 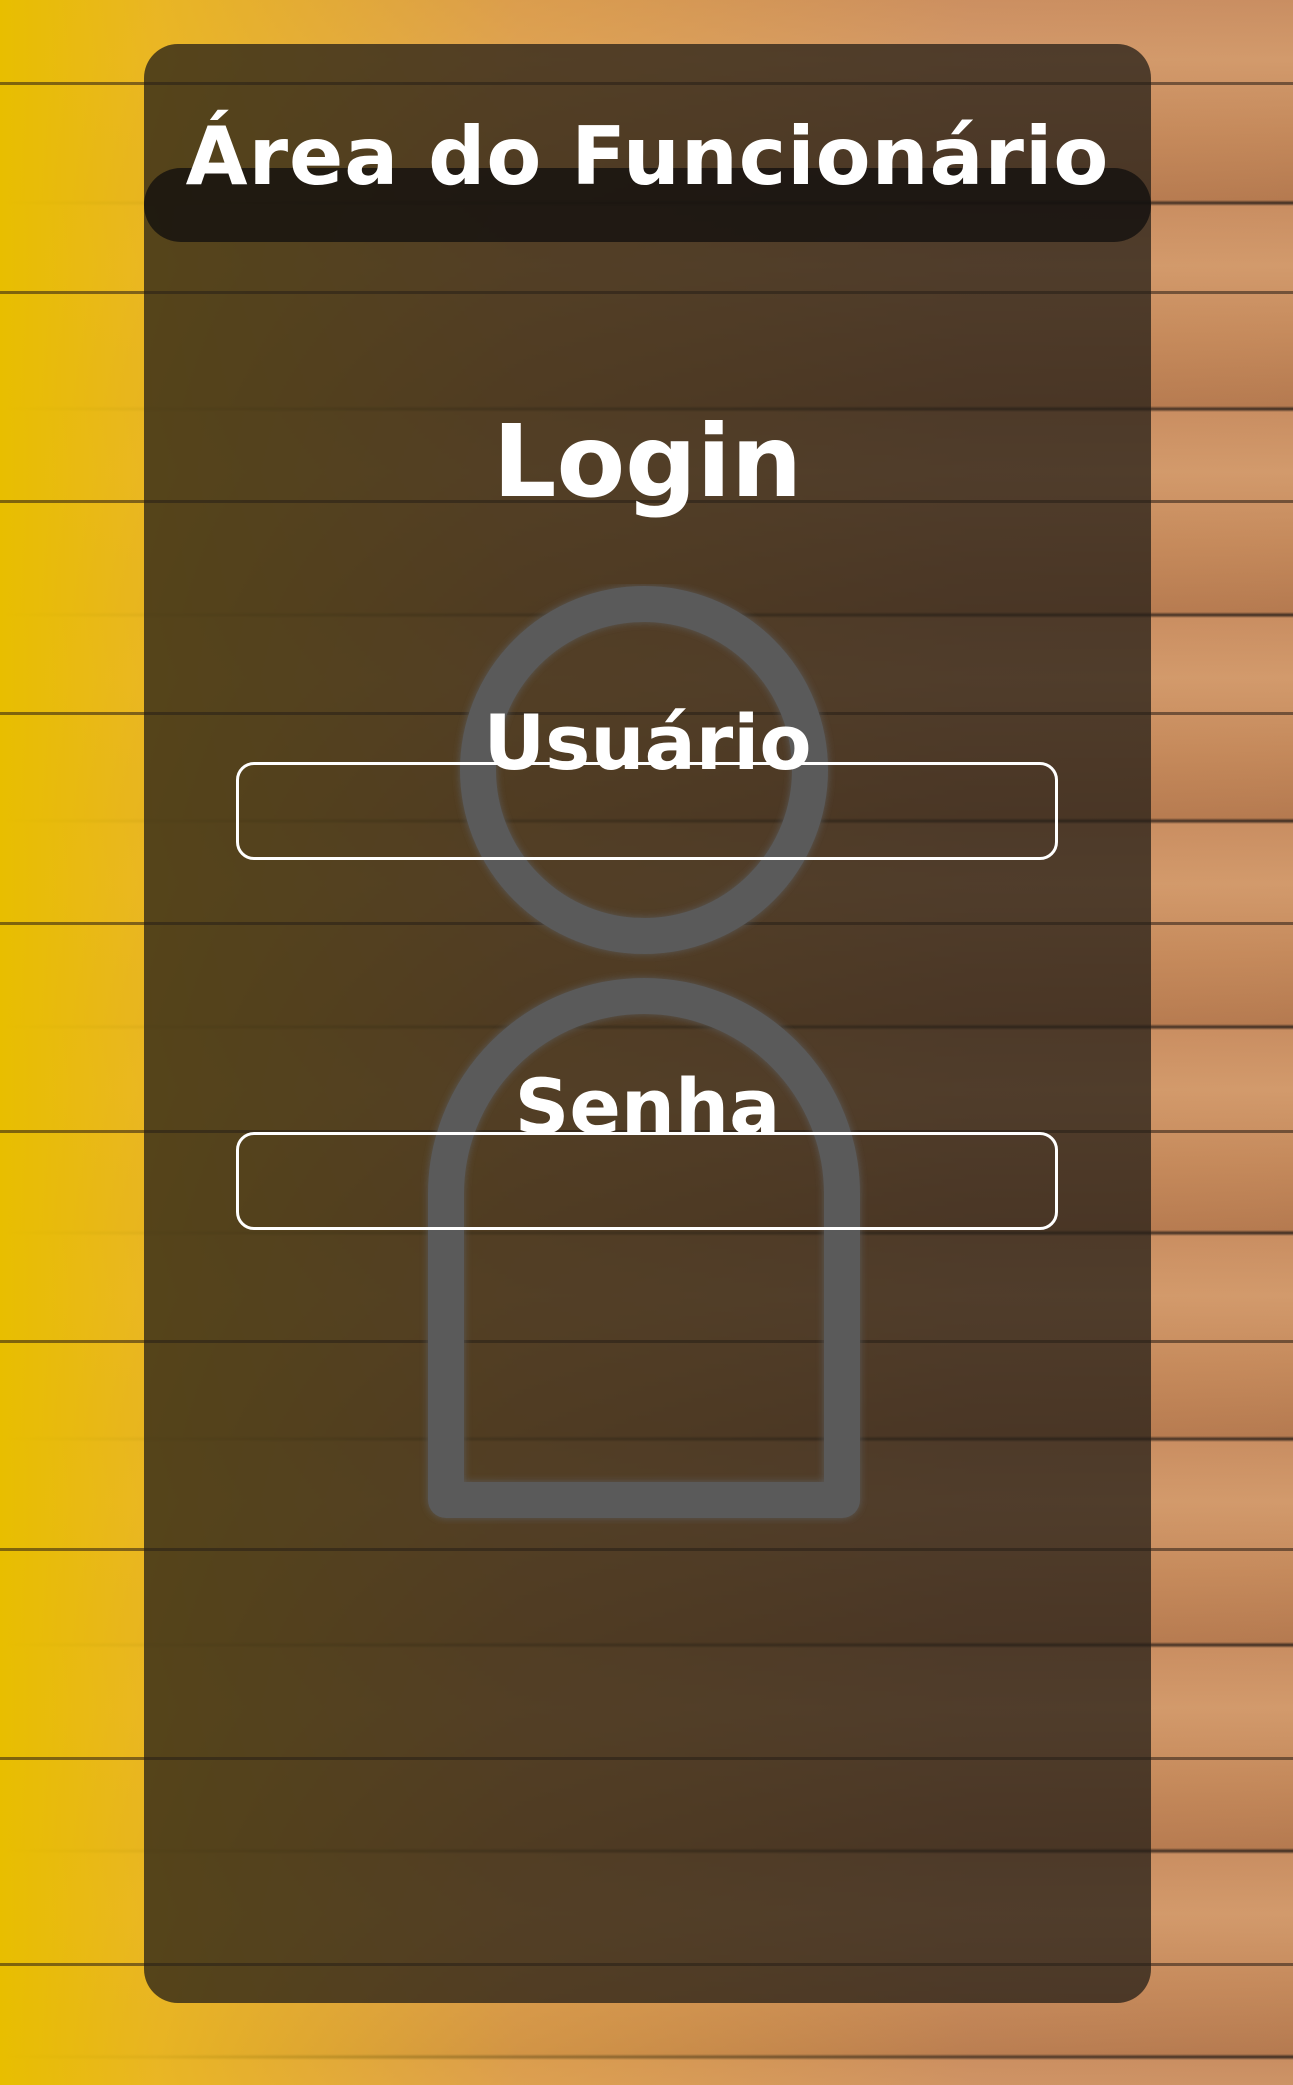 I want to click on password-input, so click(x=647, y=1181).